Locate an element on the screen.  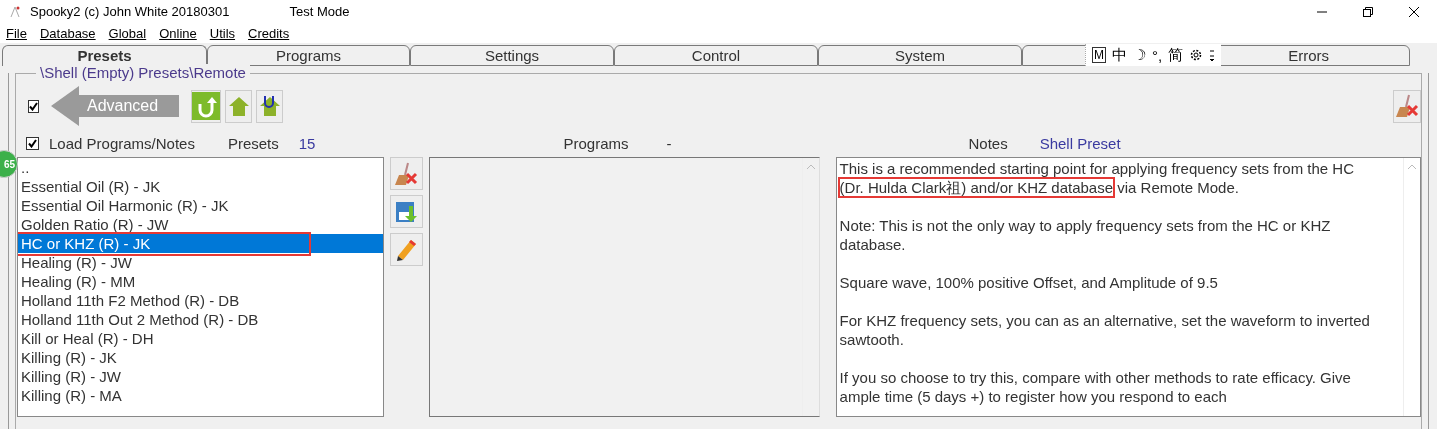
notes-paragraph: For KHZ frequency sets, you can as an alternative, set the waveform to inverted sawtooth. is located at coordinates (1105, 330).